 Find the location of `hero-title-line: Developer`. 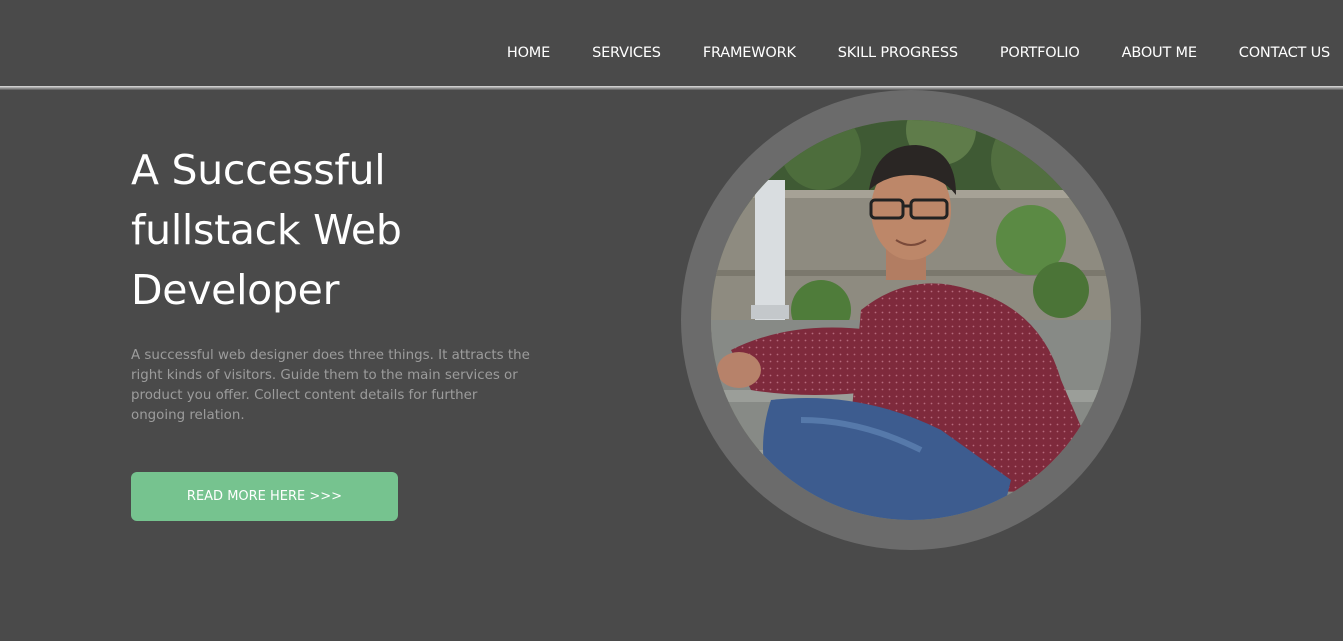

hero-title-line: Developer is located at coordinates (235, 290).